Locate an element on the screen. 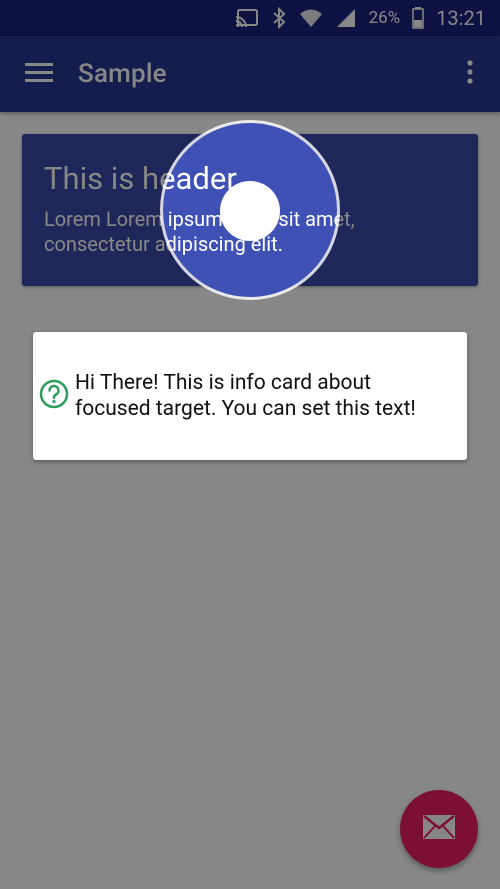  info-icon-container is located at coordinates (54, 396).